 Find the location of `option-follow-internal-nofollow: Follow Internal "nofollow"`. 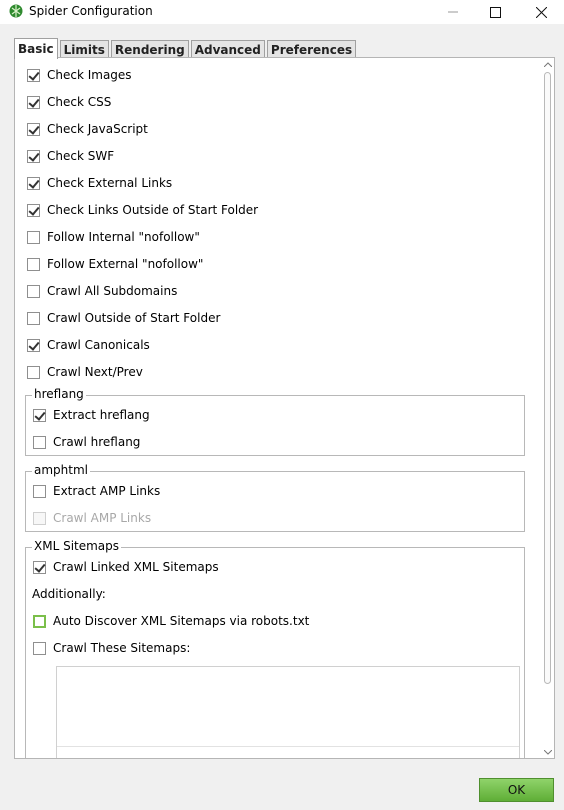

option-follow-internal-nofollow: Follow Internal "nofollow" is located at coordinates (113, 237).